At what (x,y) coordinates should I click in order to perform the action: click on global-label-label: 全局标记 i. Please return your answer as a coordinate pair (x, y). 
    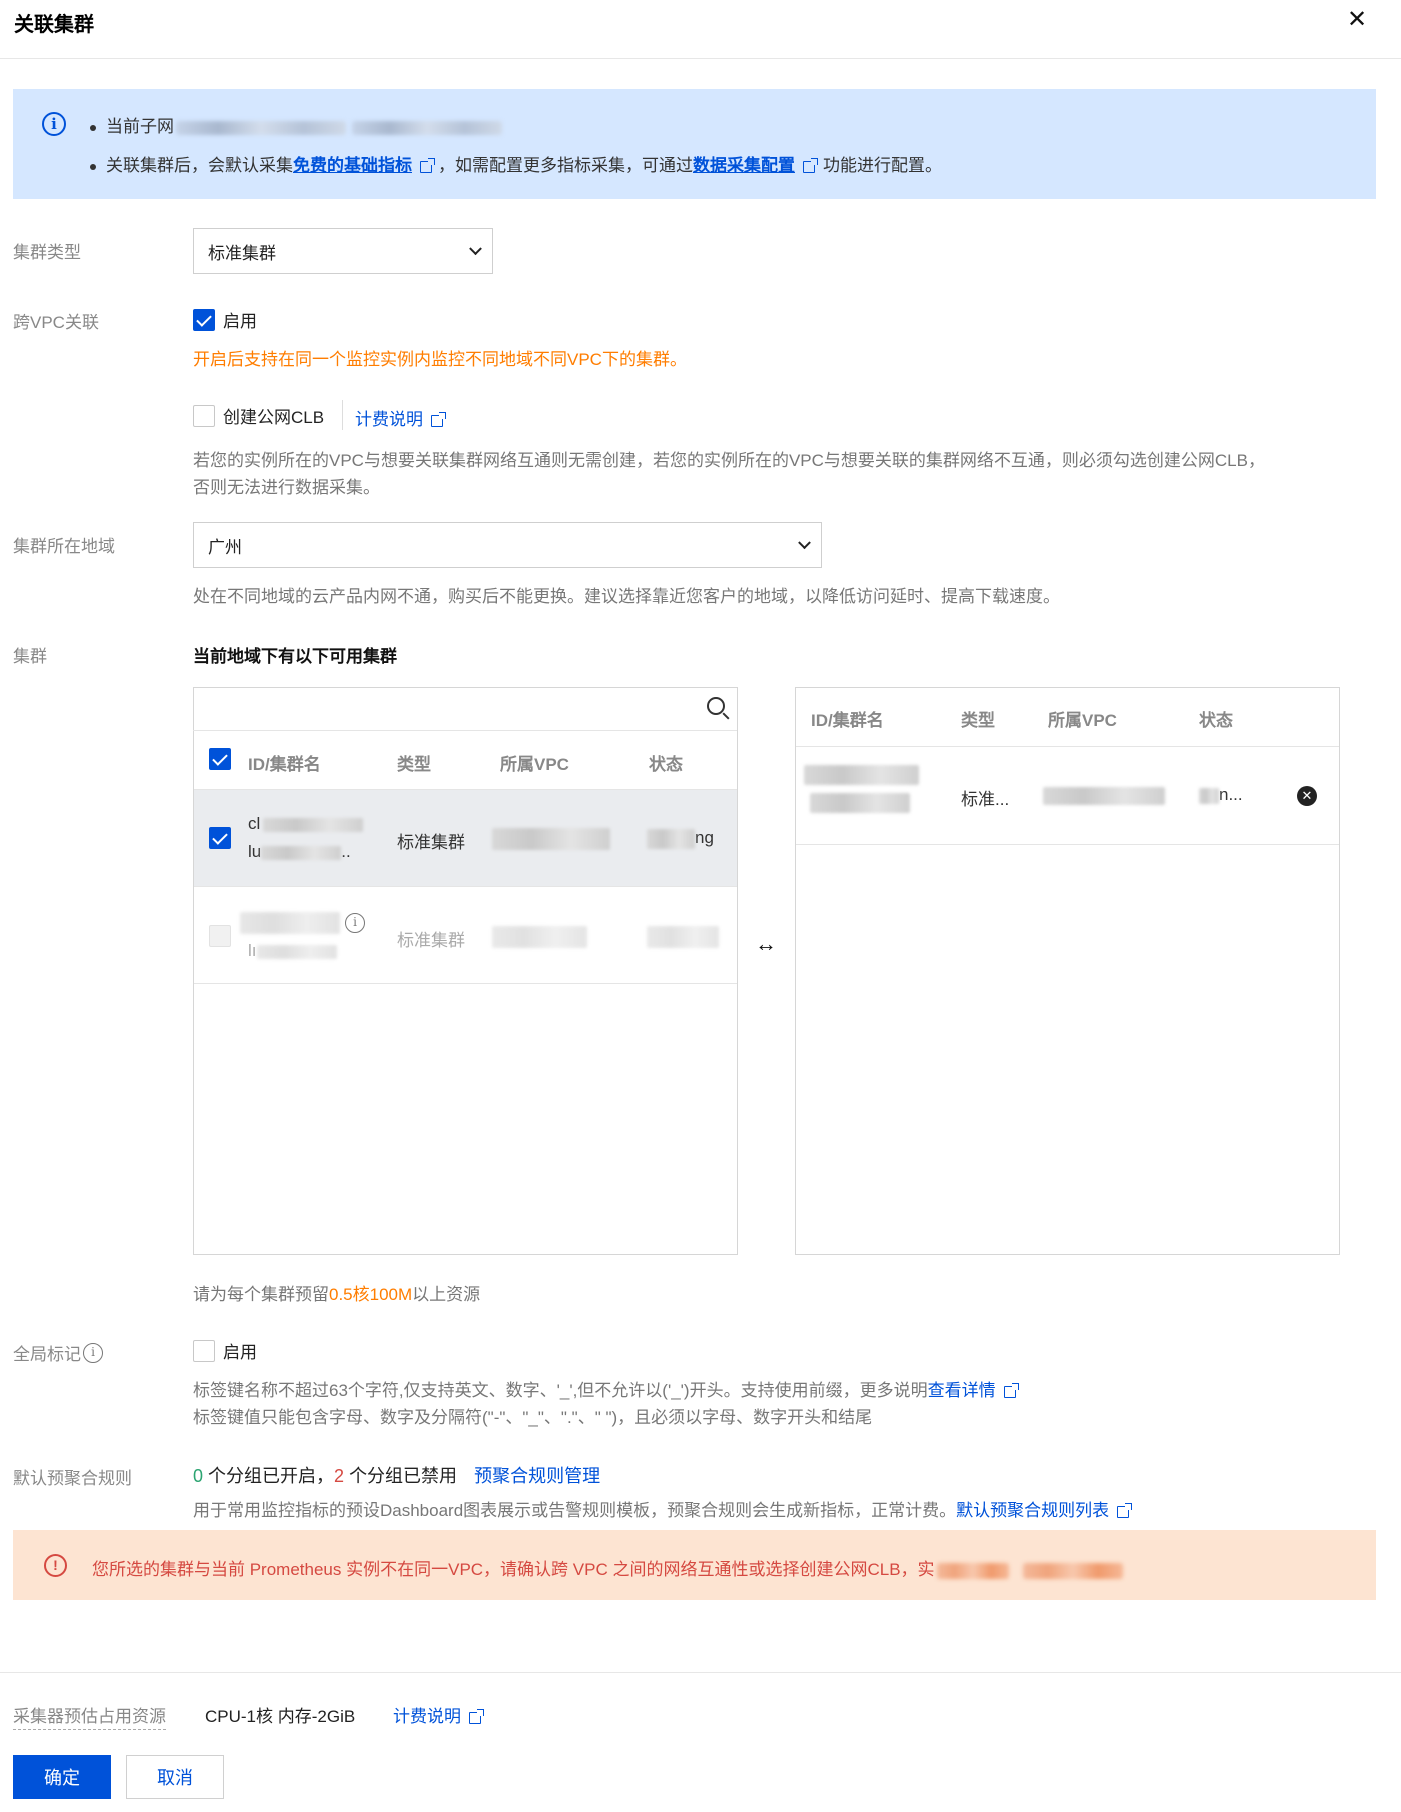
    Looking at the image, I should click on (58, 1352).